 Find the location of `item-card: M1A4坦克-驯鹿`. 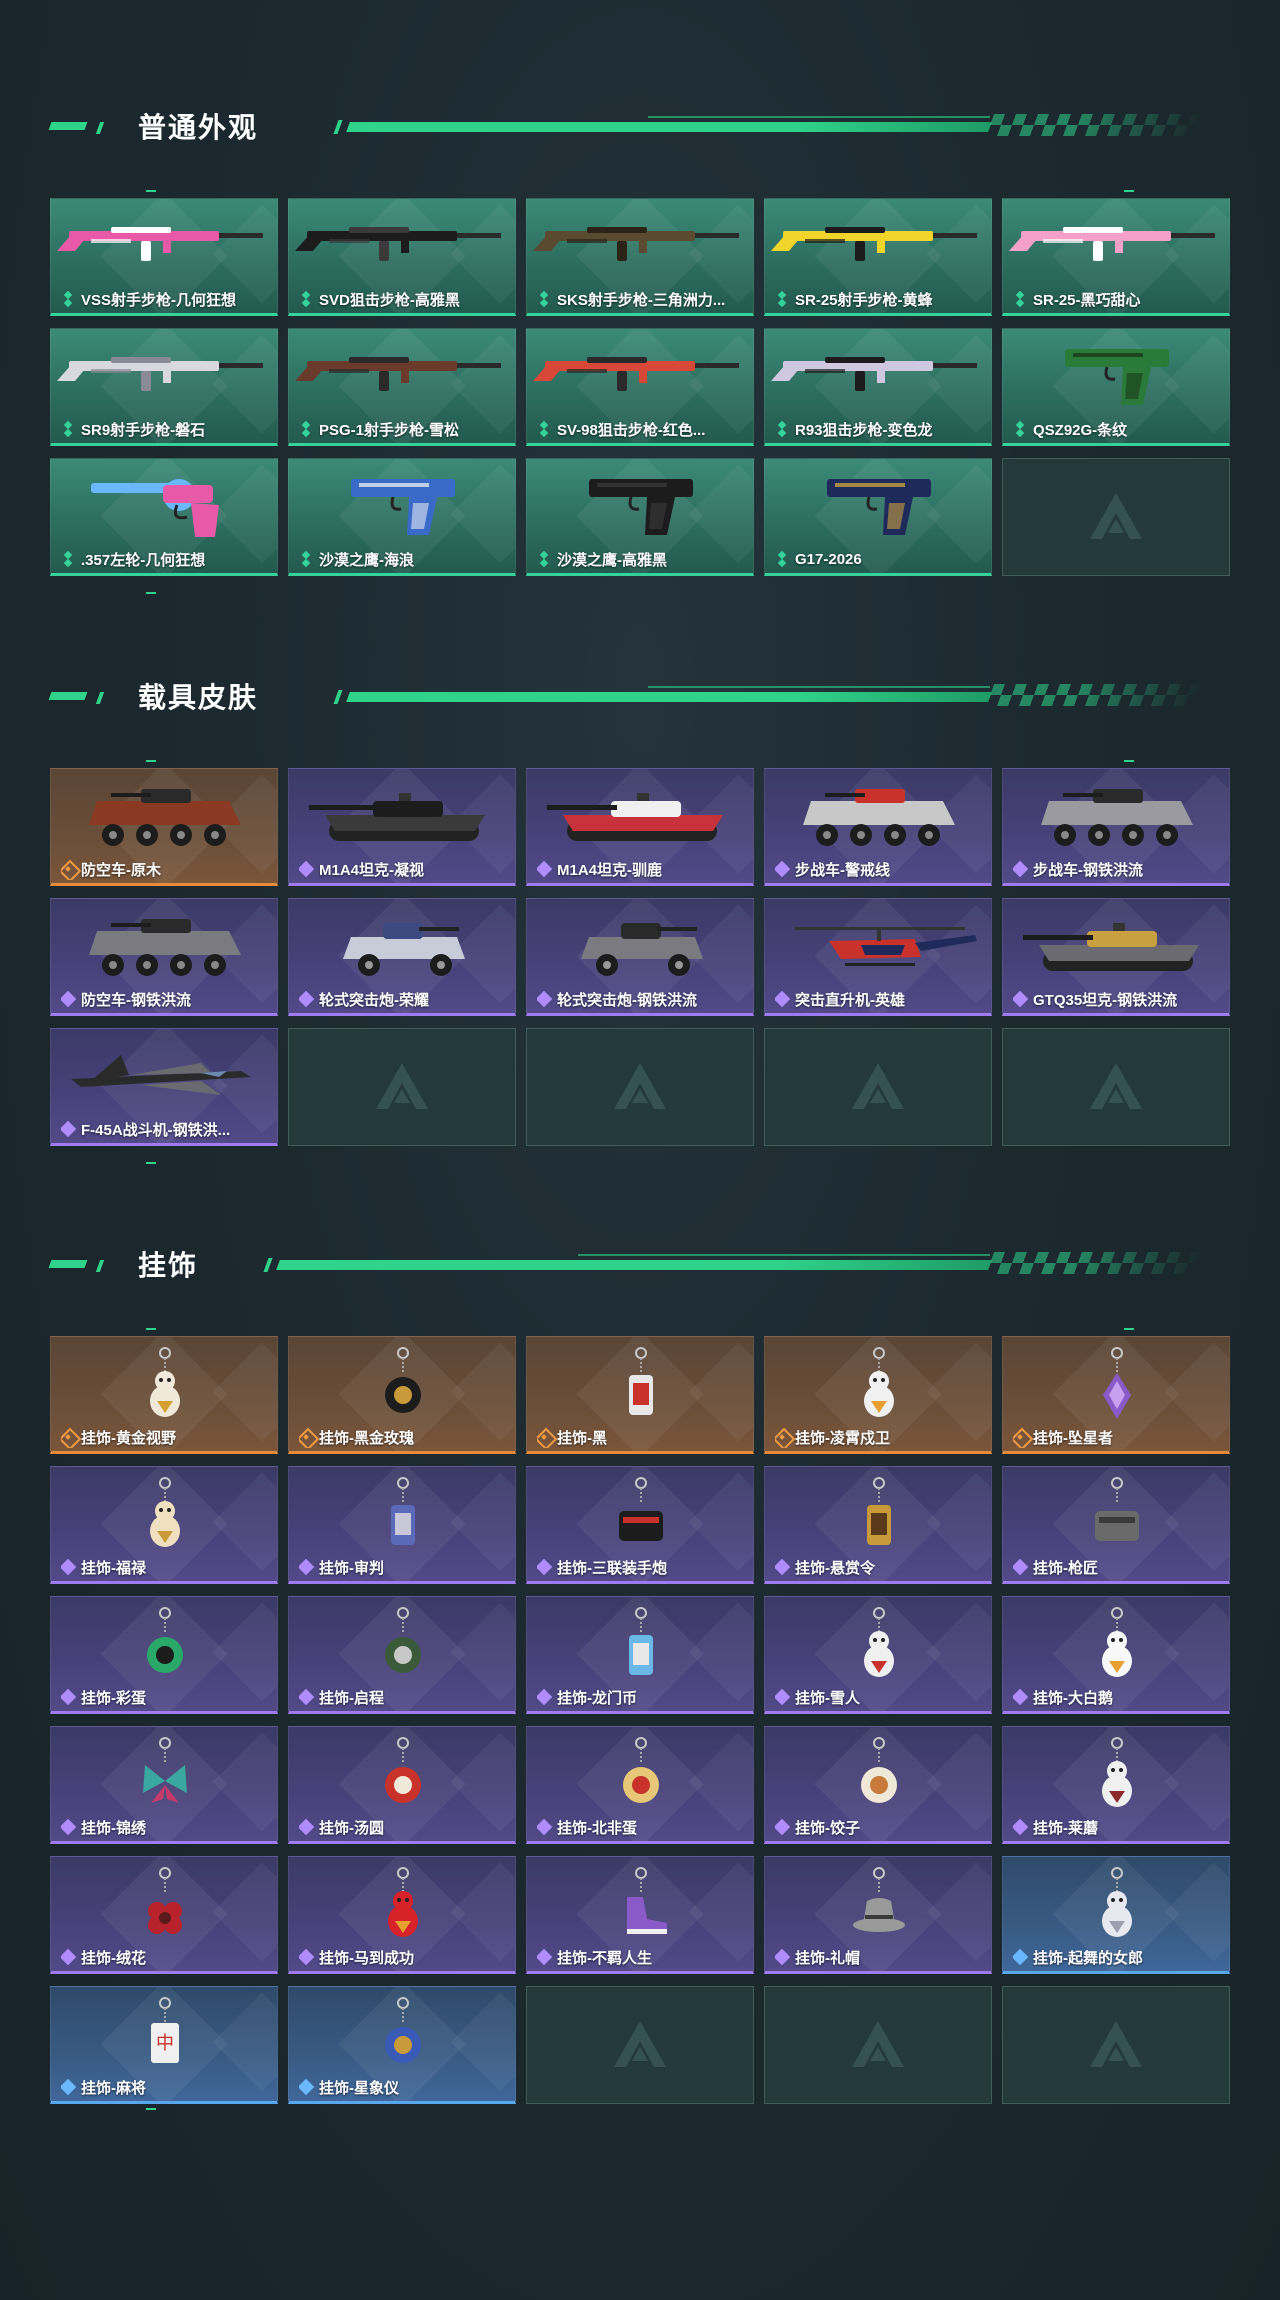

item-card: M1A4坦克-驯鹿 is located at coordinates (640, 827).